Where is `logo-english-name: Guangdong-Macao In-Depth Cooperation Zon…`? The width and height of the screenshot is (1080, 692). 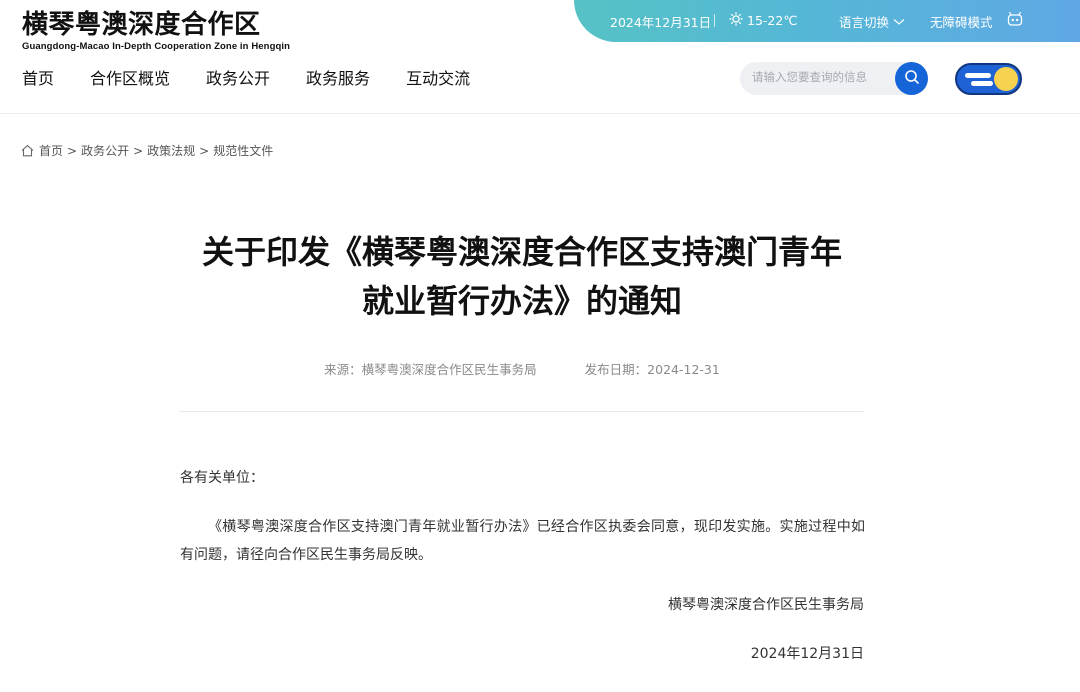 logo-english-name: Guangdong-Macao In-Depth Cooperation Zon… is located at coordinates (156, 46).